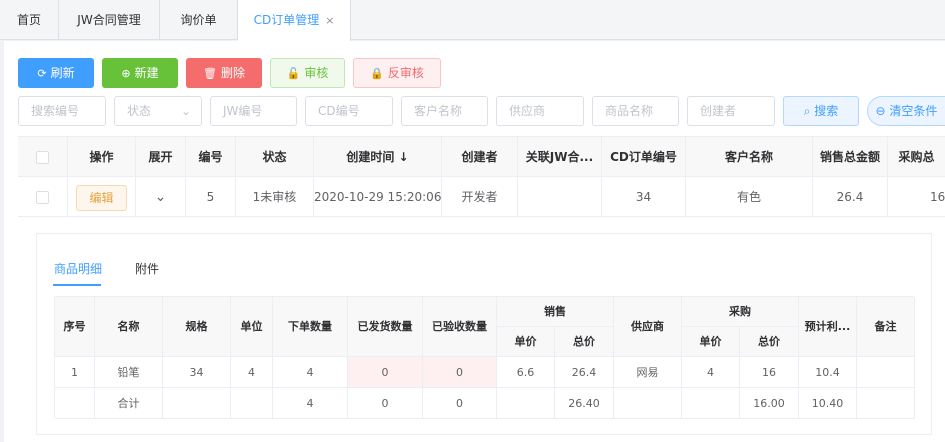 The height and width of the screenshot is (442, 945). What do you see at coordinates (158, 111) in the screenshot?
I see `status-select: 状态 ⌄` at bounding box center [158, 111].